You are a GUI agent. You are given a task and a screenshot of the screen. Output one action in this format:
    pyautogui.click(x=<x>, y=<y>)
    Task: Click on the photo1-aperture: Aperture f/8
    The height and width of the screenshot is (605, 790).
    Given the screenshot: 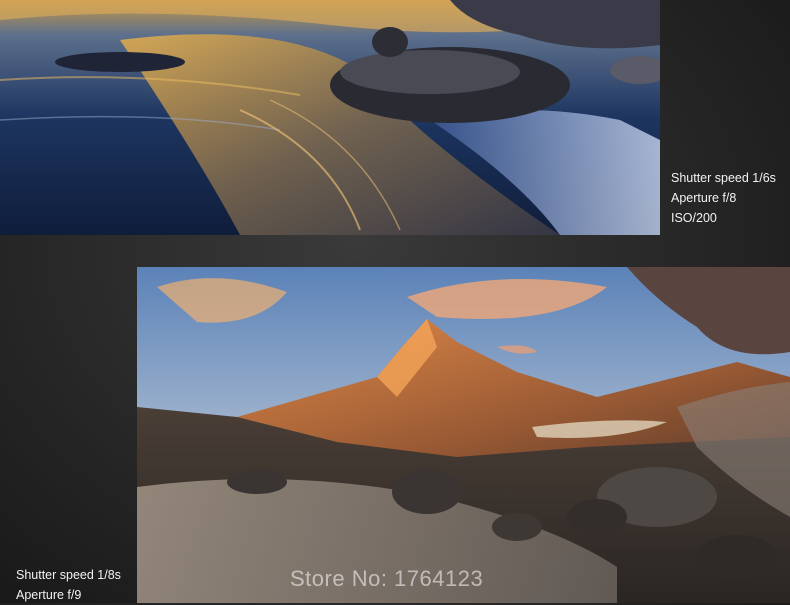 What is the action you would take?
    pyautogui.click(x=704, y=198)
    